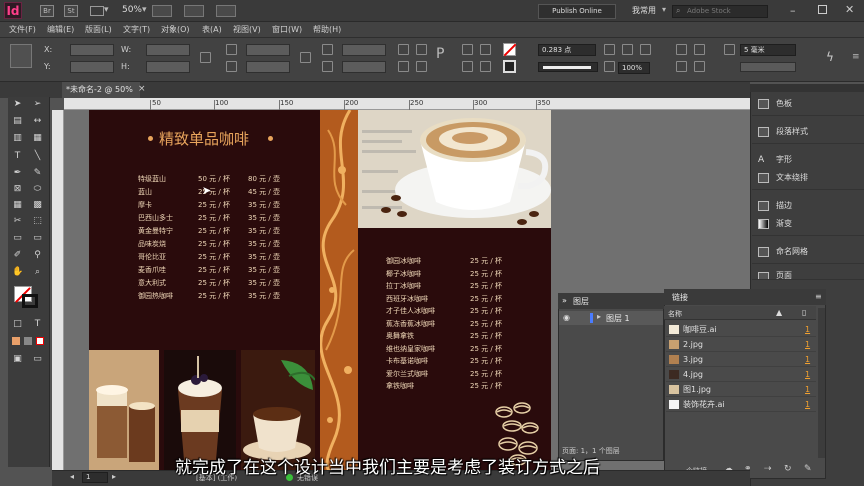 This screenshot has width=864, height=486. What do you see at coordinates (634, 68) in the screenshot?
I see `opacity-field: 100%` at bounding box center [634, 68].